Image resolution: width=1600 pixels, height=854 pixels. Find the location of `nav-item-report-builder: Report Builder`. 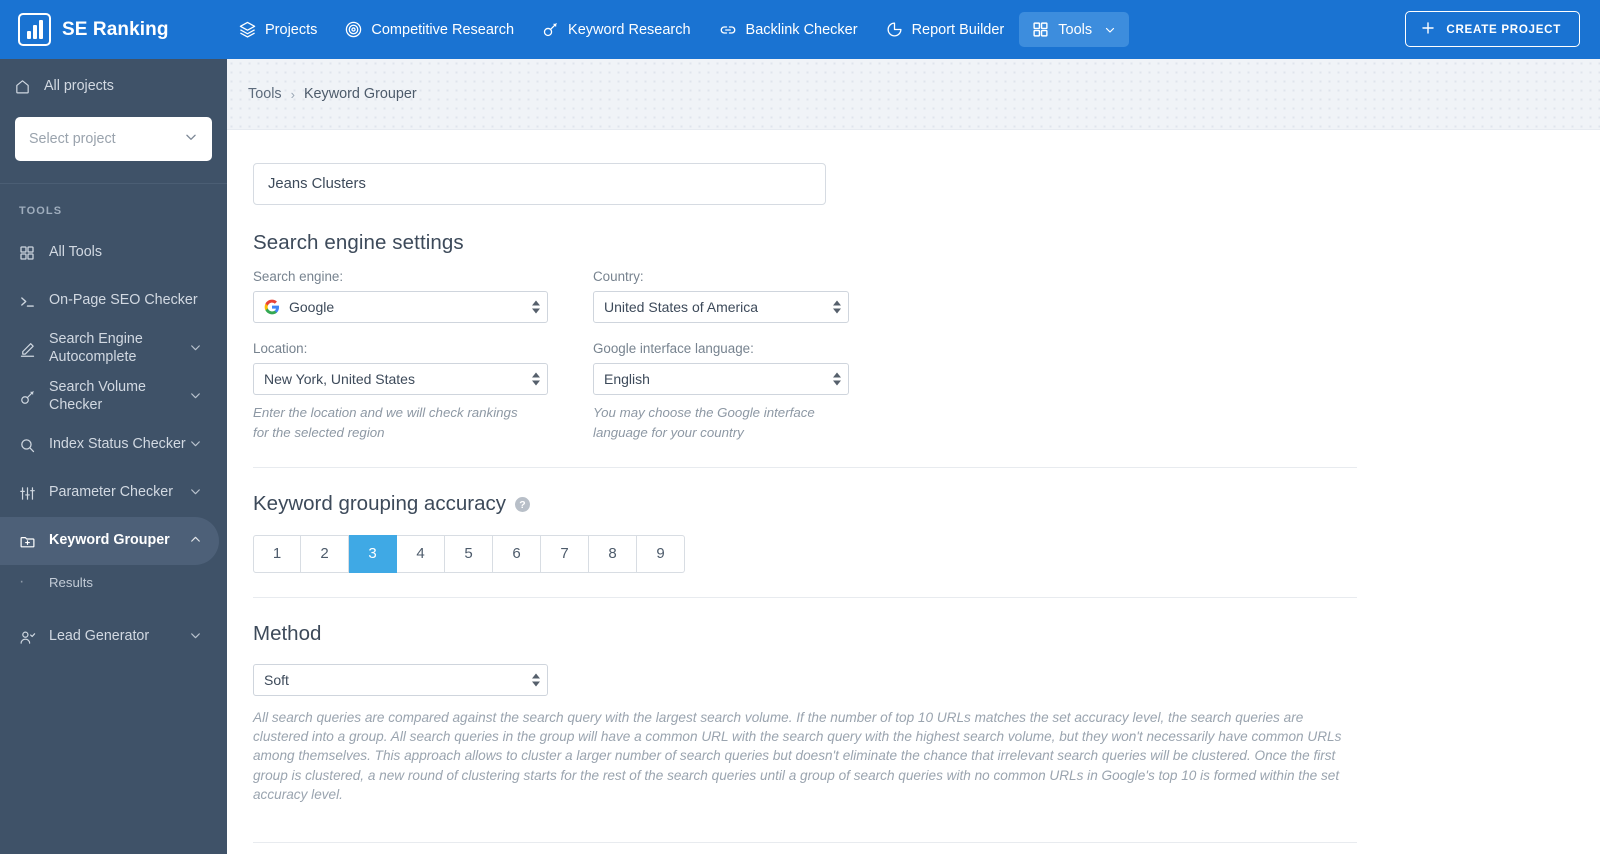

nav-item-report-builder: Report Builder is located at coordinates (945, 29).